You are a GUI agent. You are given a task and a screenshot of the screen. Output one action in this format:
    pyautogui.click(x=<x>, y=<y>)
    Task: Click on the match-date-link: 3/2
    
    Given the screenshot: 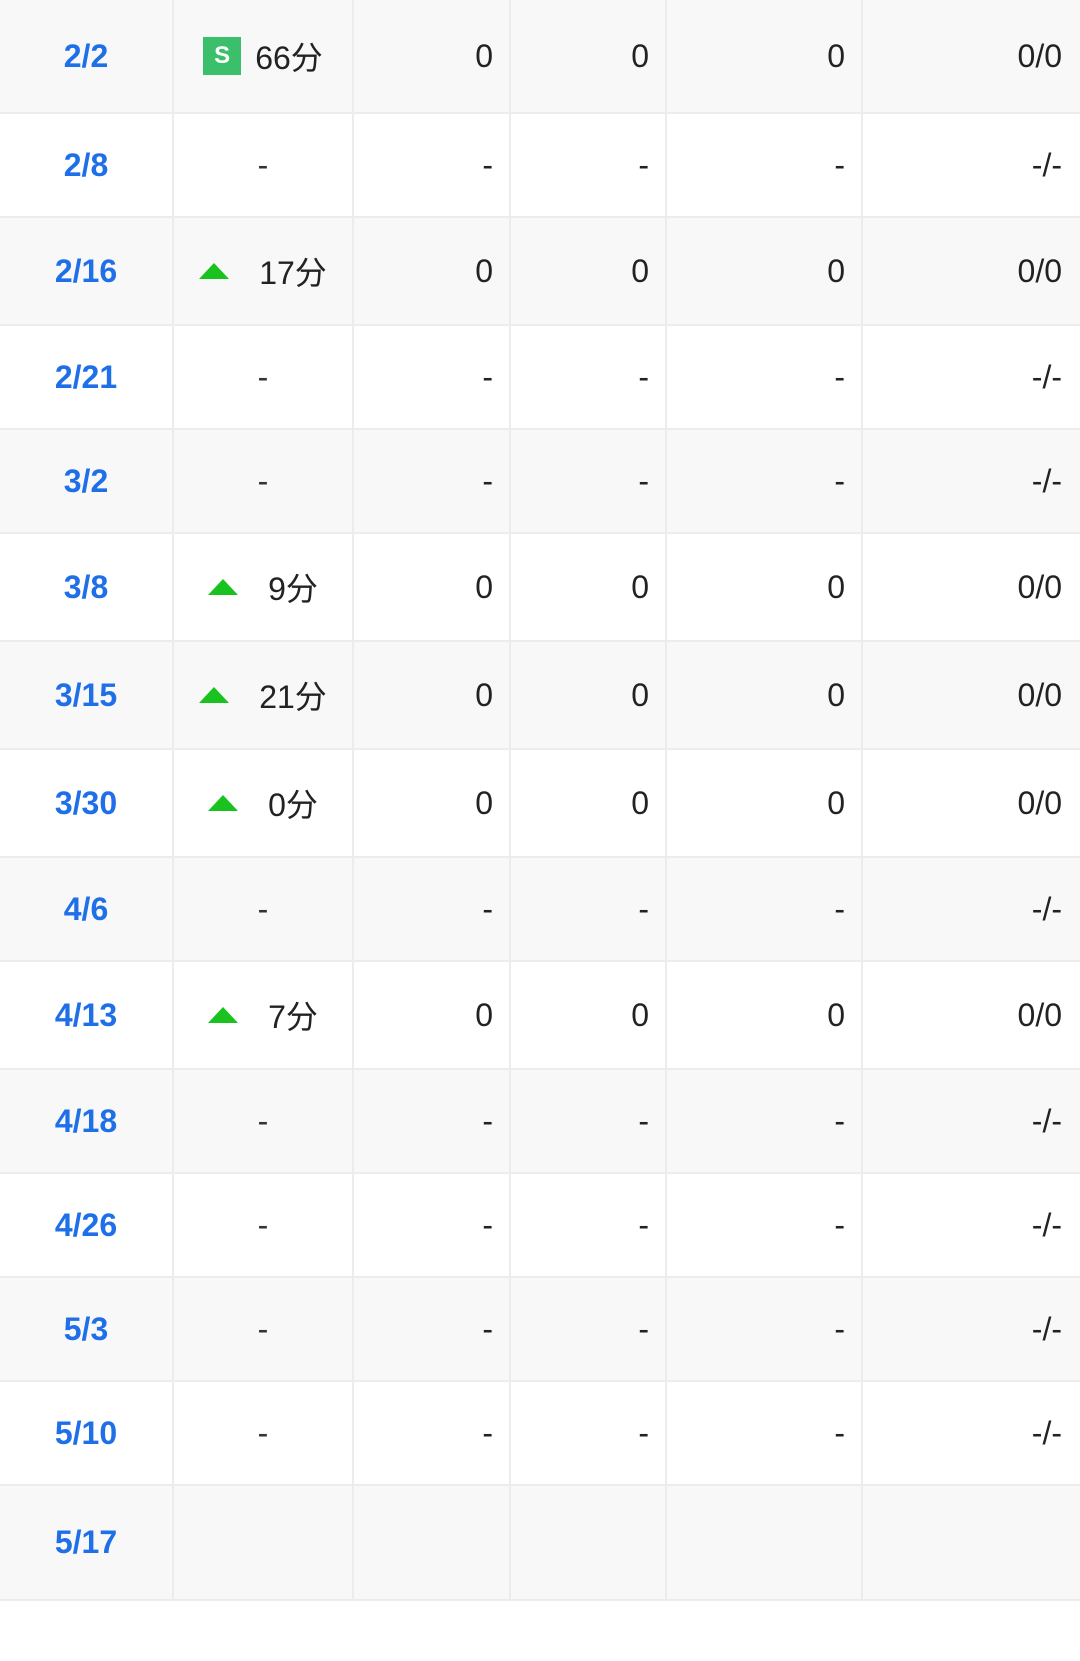 What is the action you would take?
    pyautogui.click(x=87, y=481)
    